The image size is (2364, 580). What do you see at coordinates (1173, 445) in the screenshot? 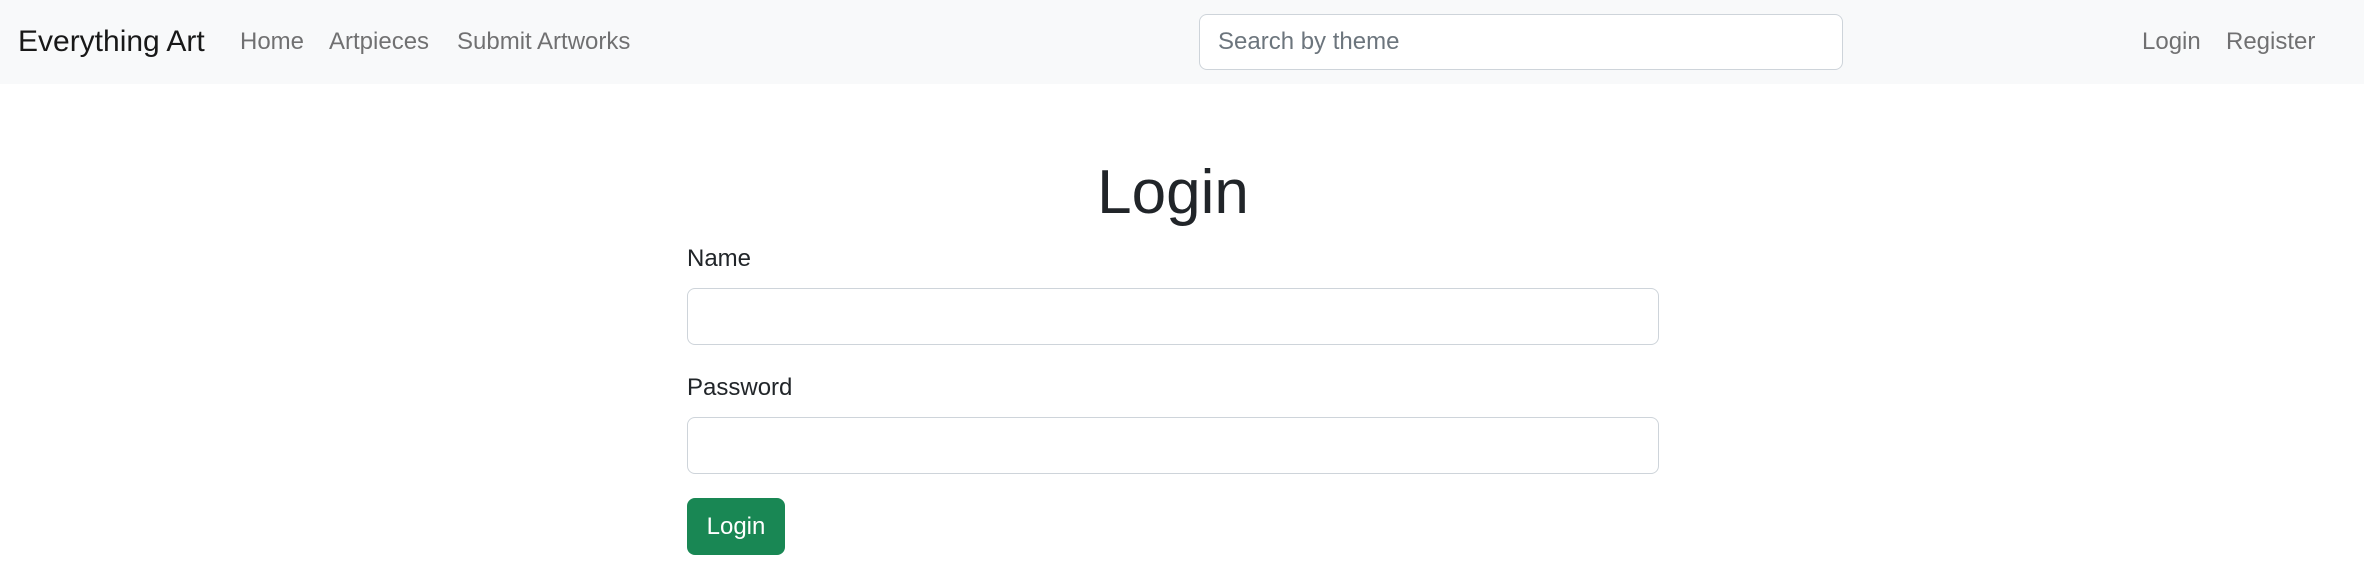
I see `password-field` at bounding box center [1173, 445].